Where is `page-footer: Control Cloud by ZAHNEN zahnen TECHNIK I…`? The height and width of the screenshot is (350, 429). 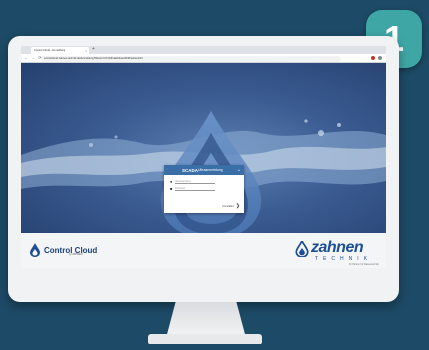 page-footer: Control Cloud by ZAHNEN zahnen TECHNIK I… is located at coordinates (203, 250).